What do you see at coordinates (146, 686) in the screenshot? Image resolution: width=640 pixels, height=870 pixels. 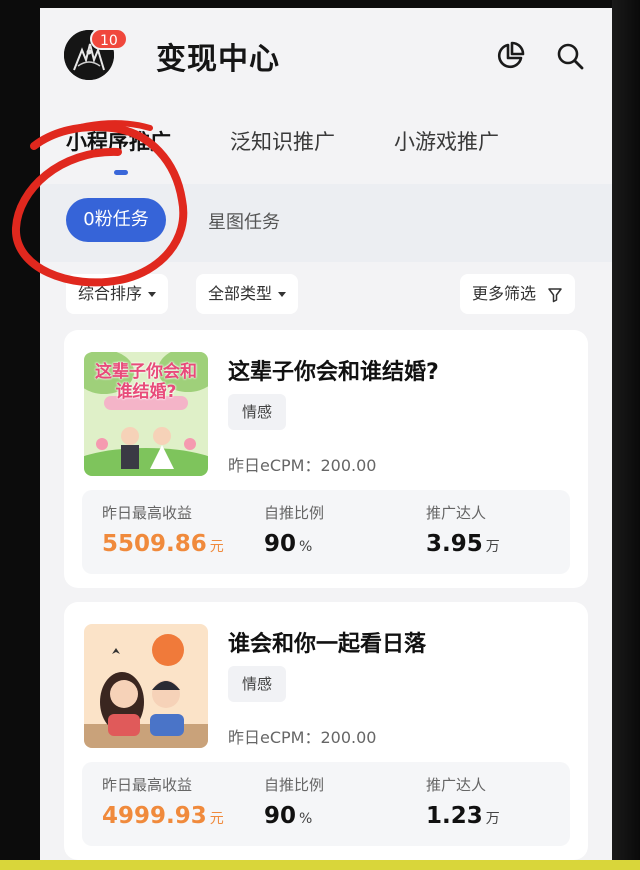 I see `task-thumbnail` at bounding box center [146, 686].